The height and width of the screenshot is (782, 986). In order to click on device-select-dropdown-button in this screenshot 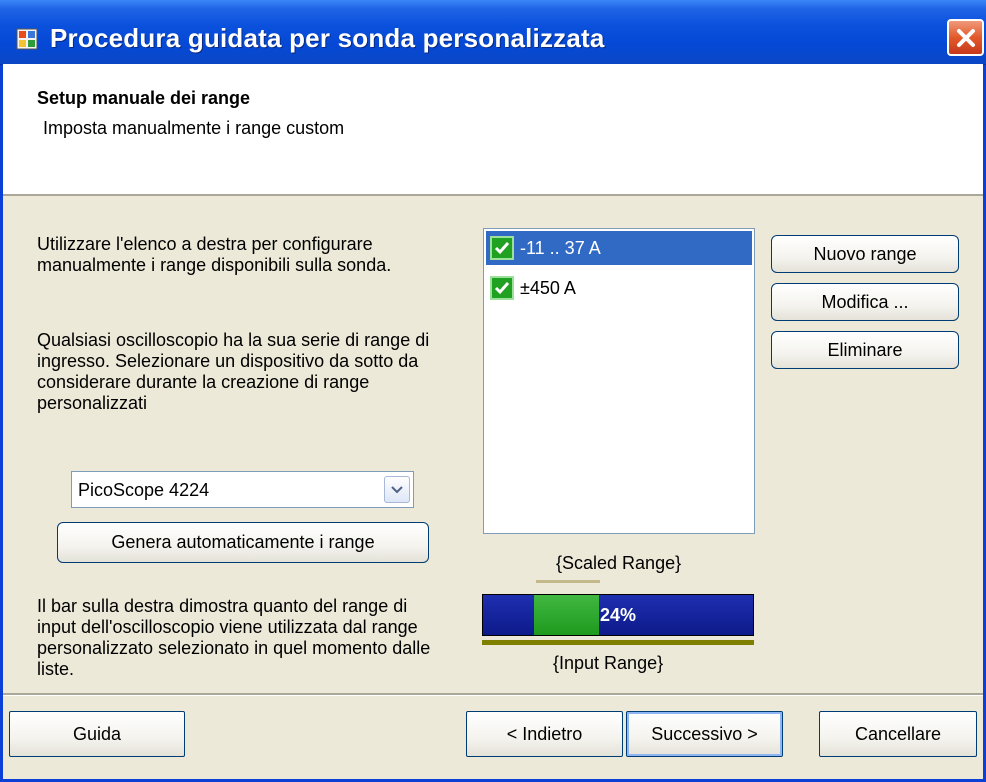, I will do `click(397, 489)`.